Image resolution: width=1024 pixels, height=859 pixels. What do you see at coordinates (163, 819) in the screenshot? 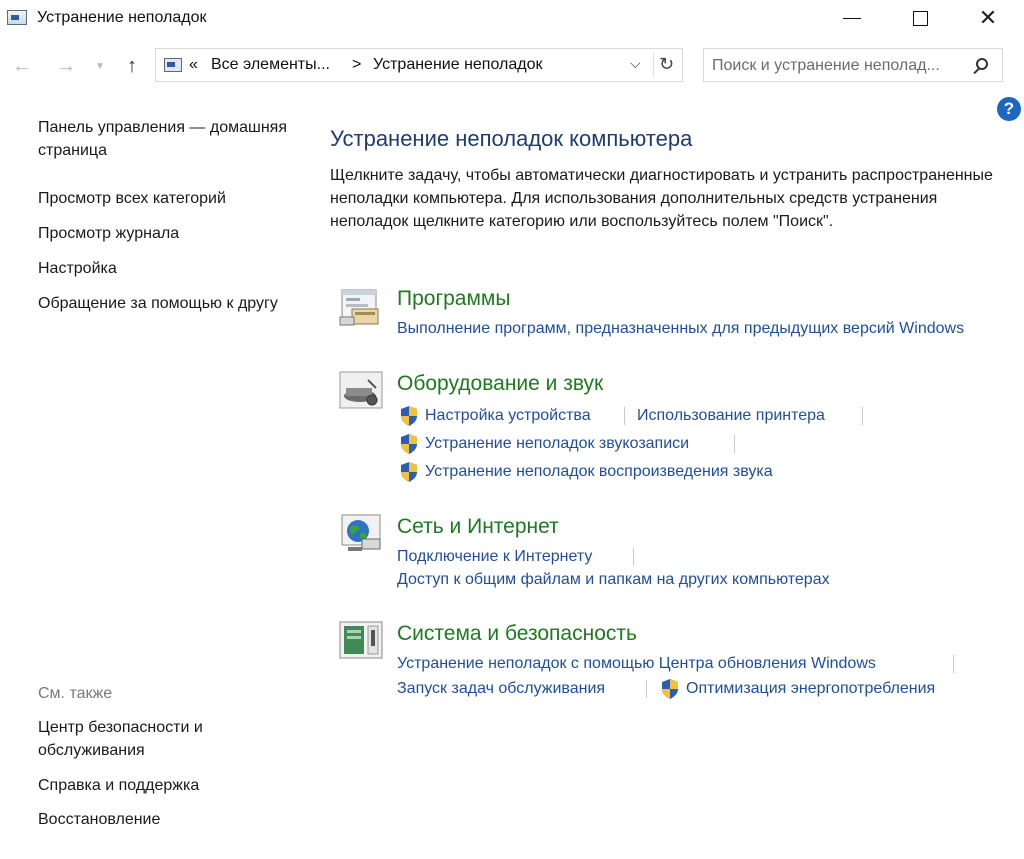
I see `see-also-recovery: Восстановление` at bounding box center [163, 819].